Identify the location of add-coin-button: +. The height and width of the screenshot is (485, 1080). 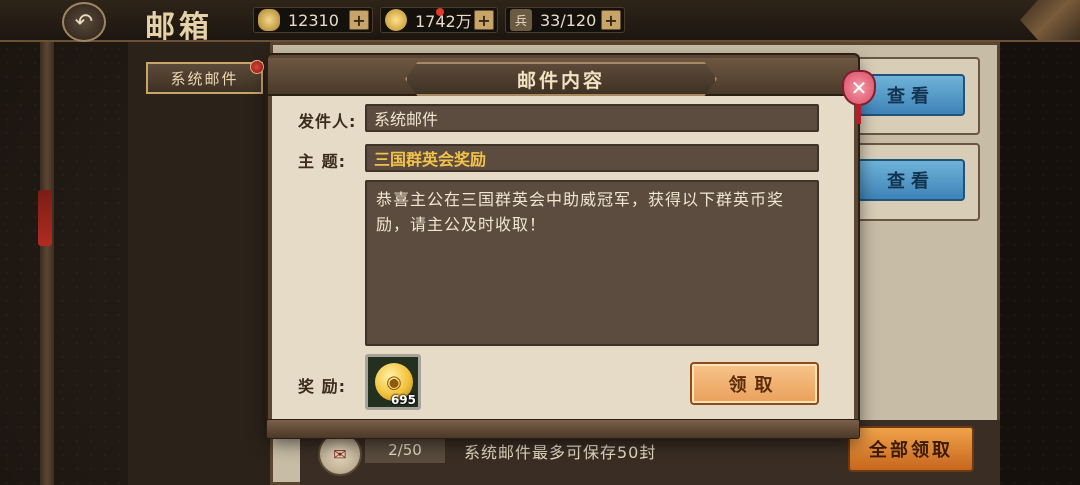
(484, 20).